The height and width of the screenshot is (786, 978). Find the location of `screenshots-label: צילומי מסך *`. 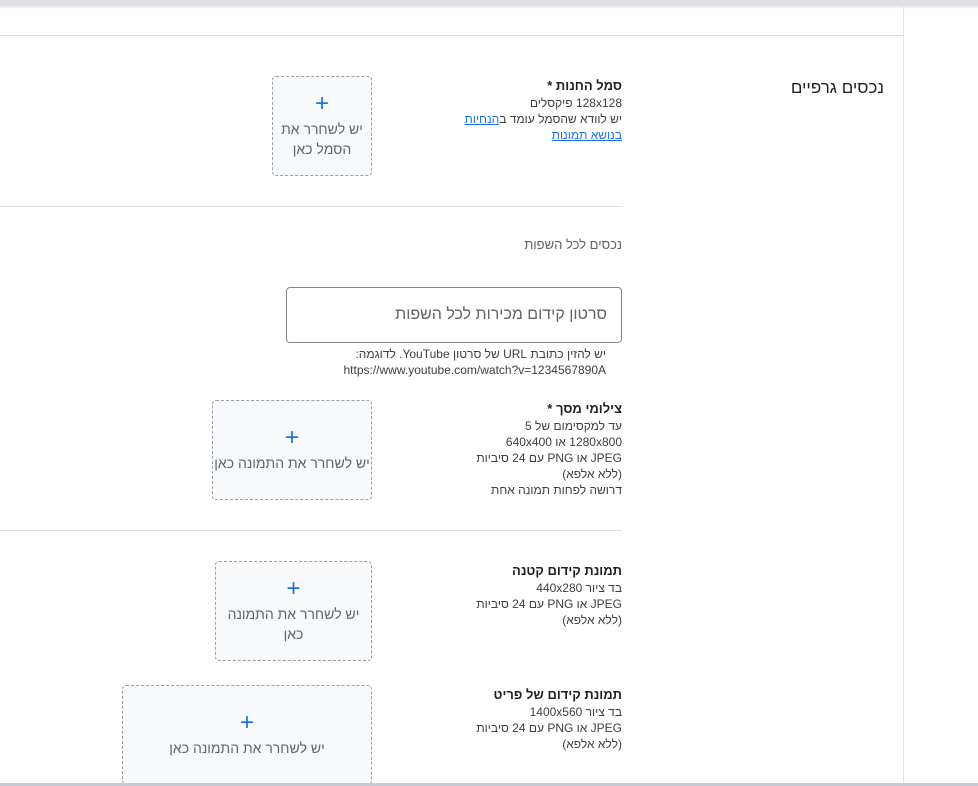

screenshots-label: צילומי מסך * is located at coordinates (584, 408).